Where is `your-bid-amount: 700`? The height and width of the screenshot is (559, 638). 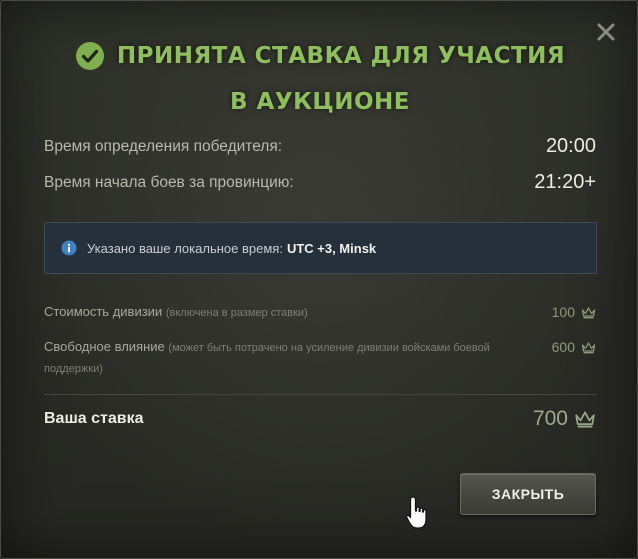
your-bid-amount: 700 is located at coordinates (564, 419).